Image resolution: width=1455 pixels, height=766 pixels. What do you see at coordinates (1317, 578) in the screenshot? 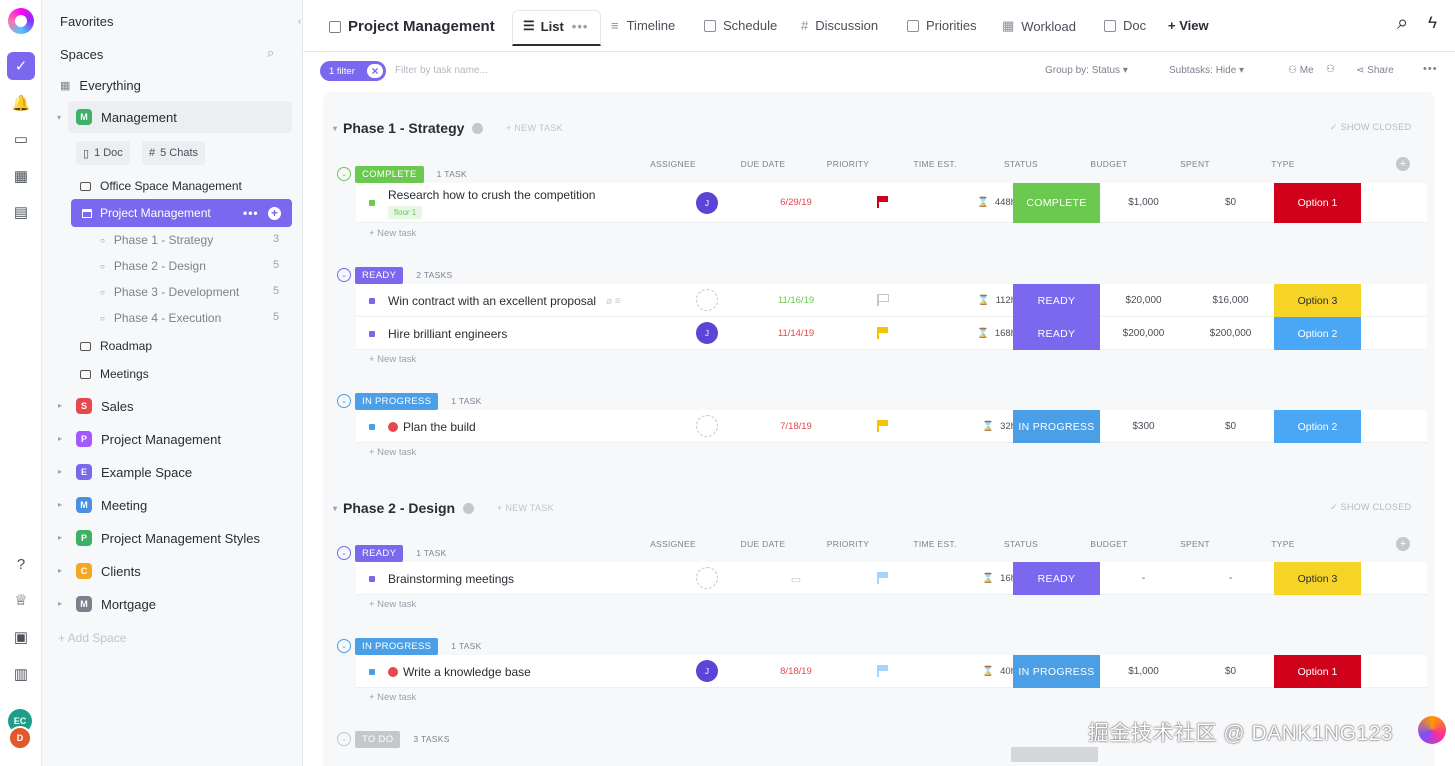
I see `type-cell: Option 3` at bounding box center [1317, 578].